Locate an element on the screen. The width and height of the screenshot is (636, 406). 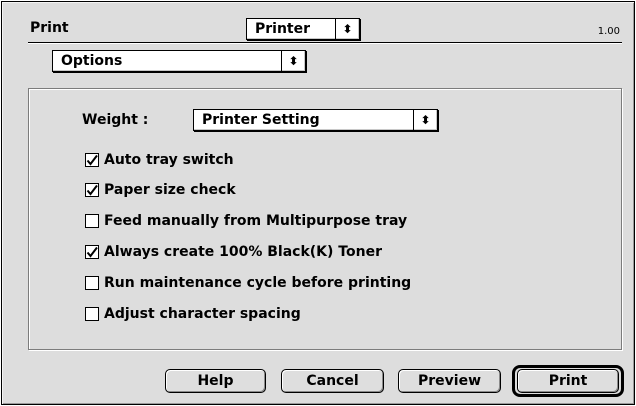
option-checkbox-row: Auto tray switch is located at coordinates (159, 160).